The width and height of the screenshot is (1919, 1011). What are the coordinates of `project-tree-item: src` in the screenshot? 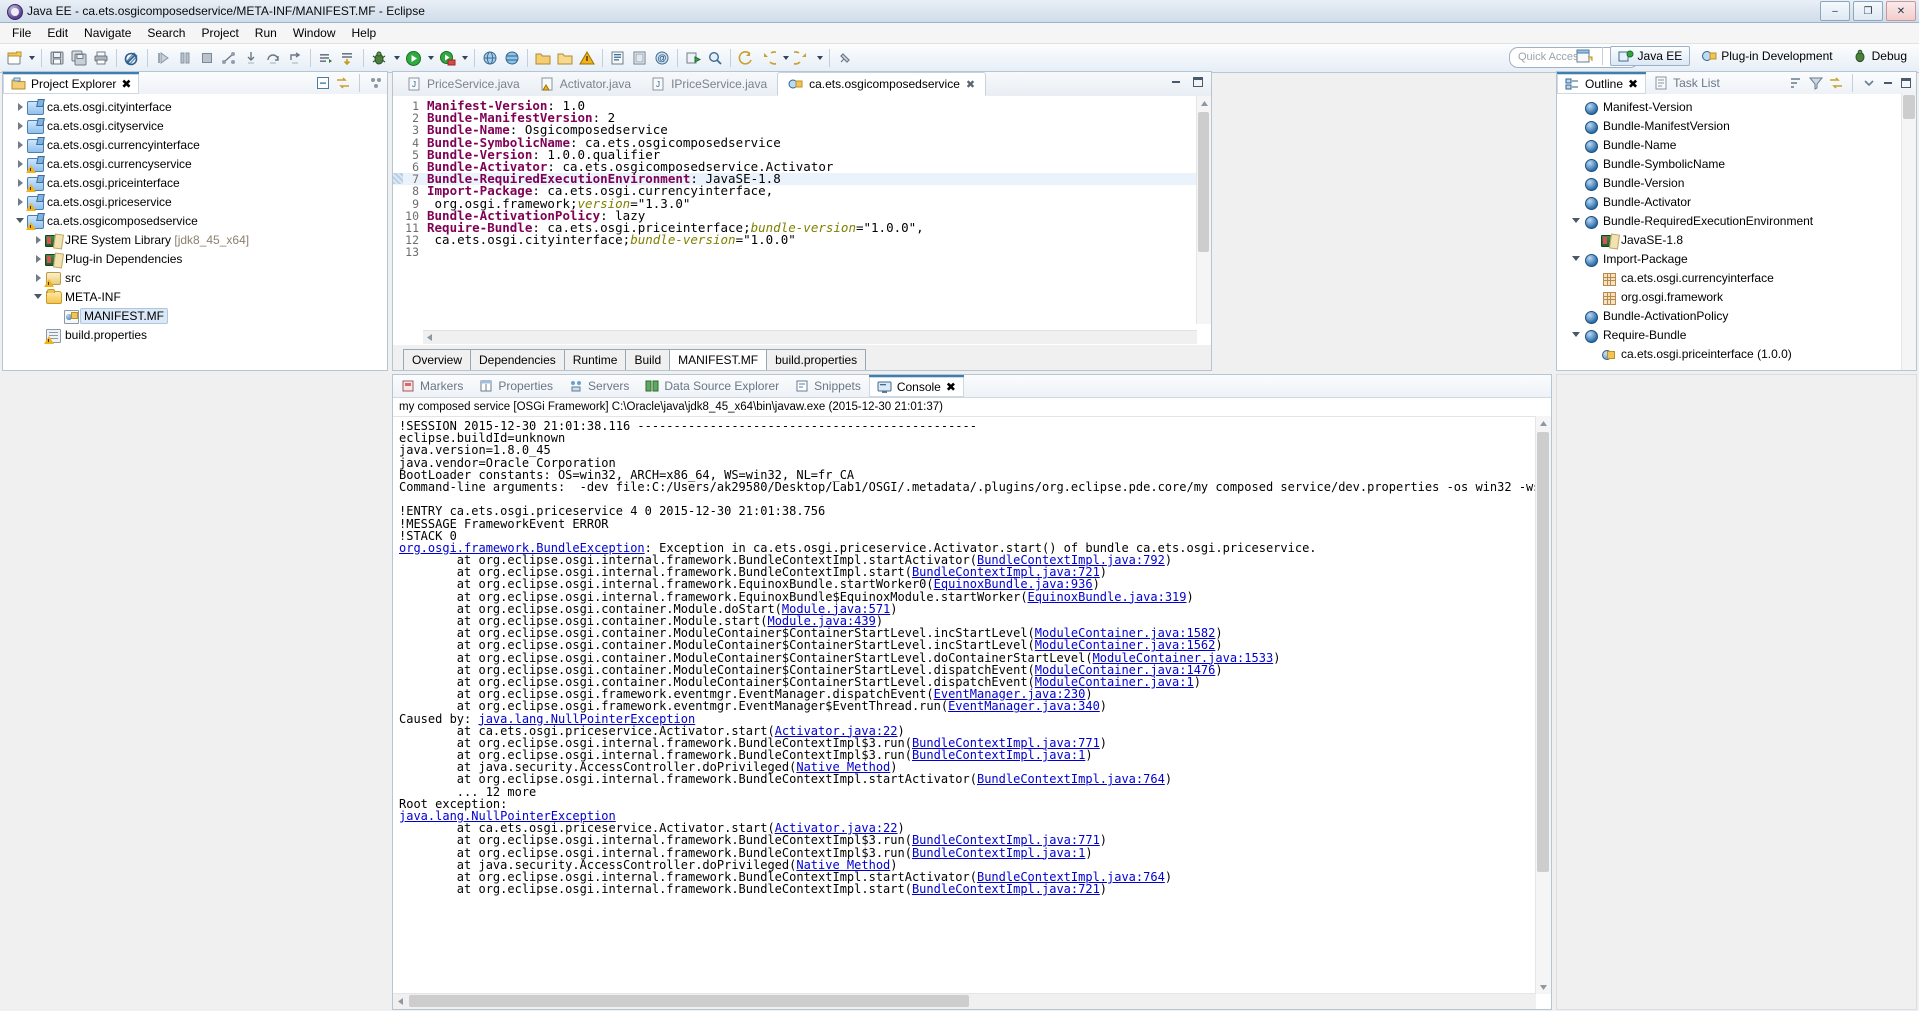 It's located at (195, 277).